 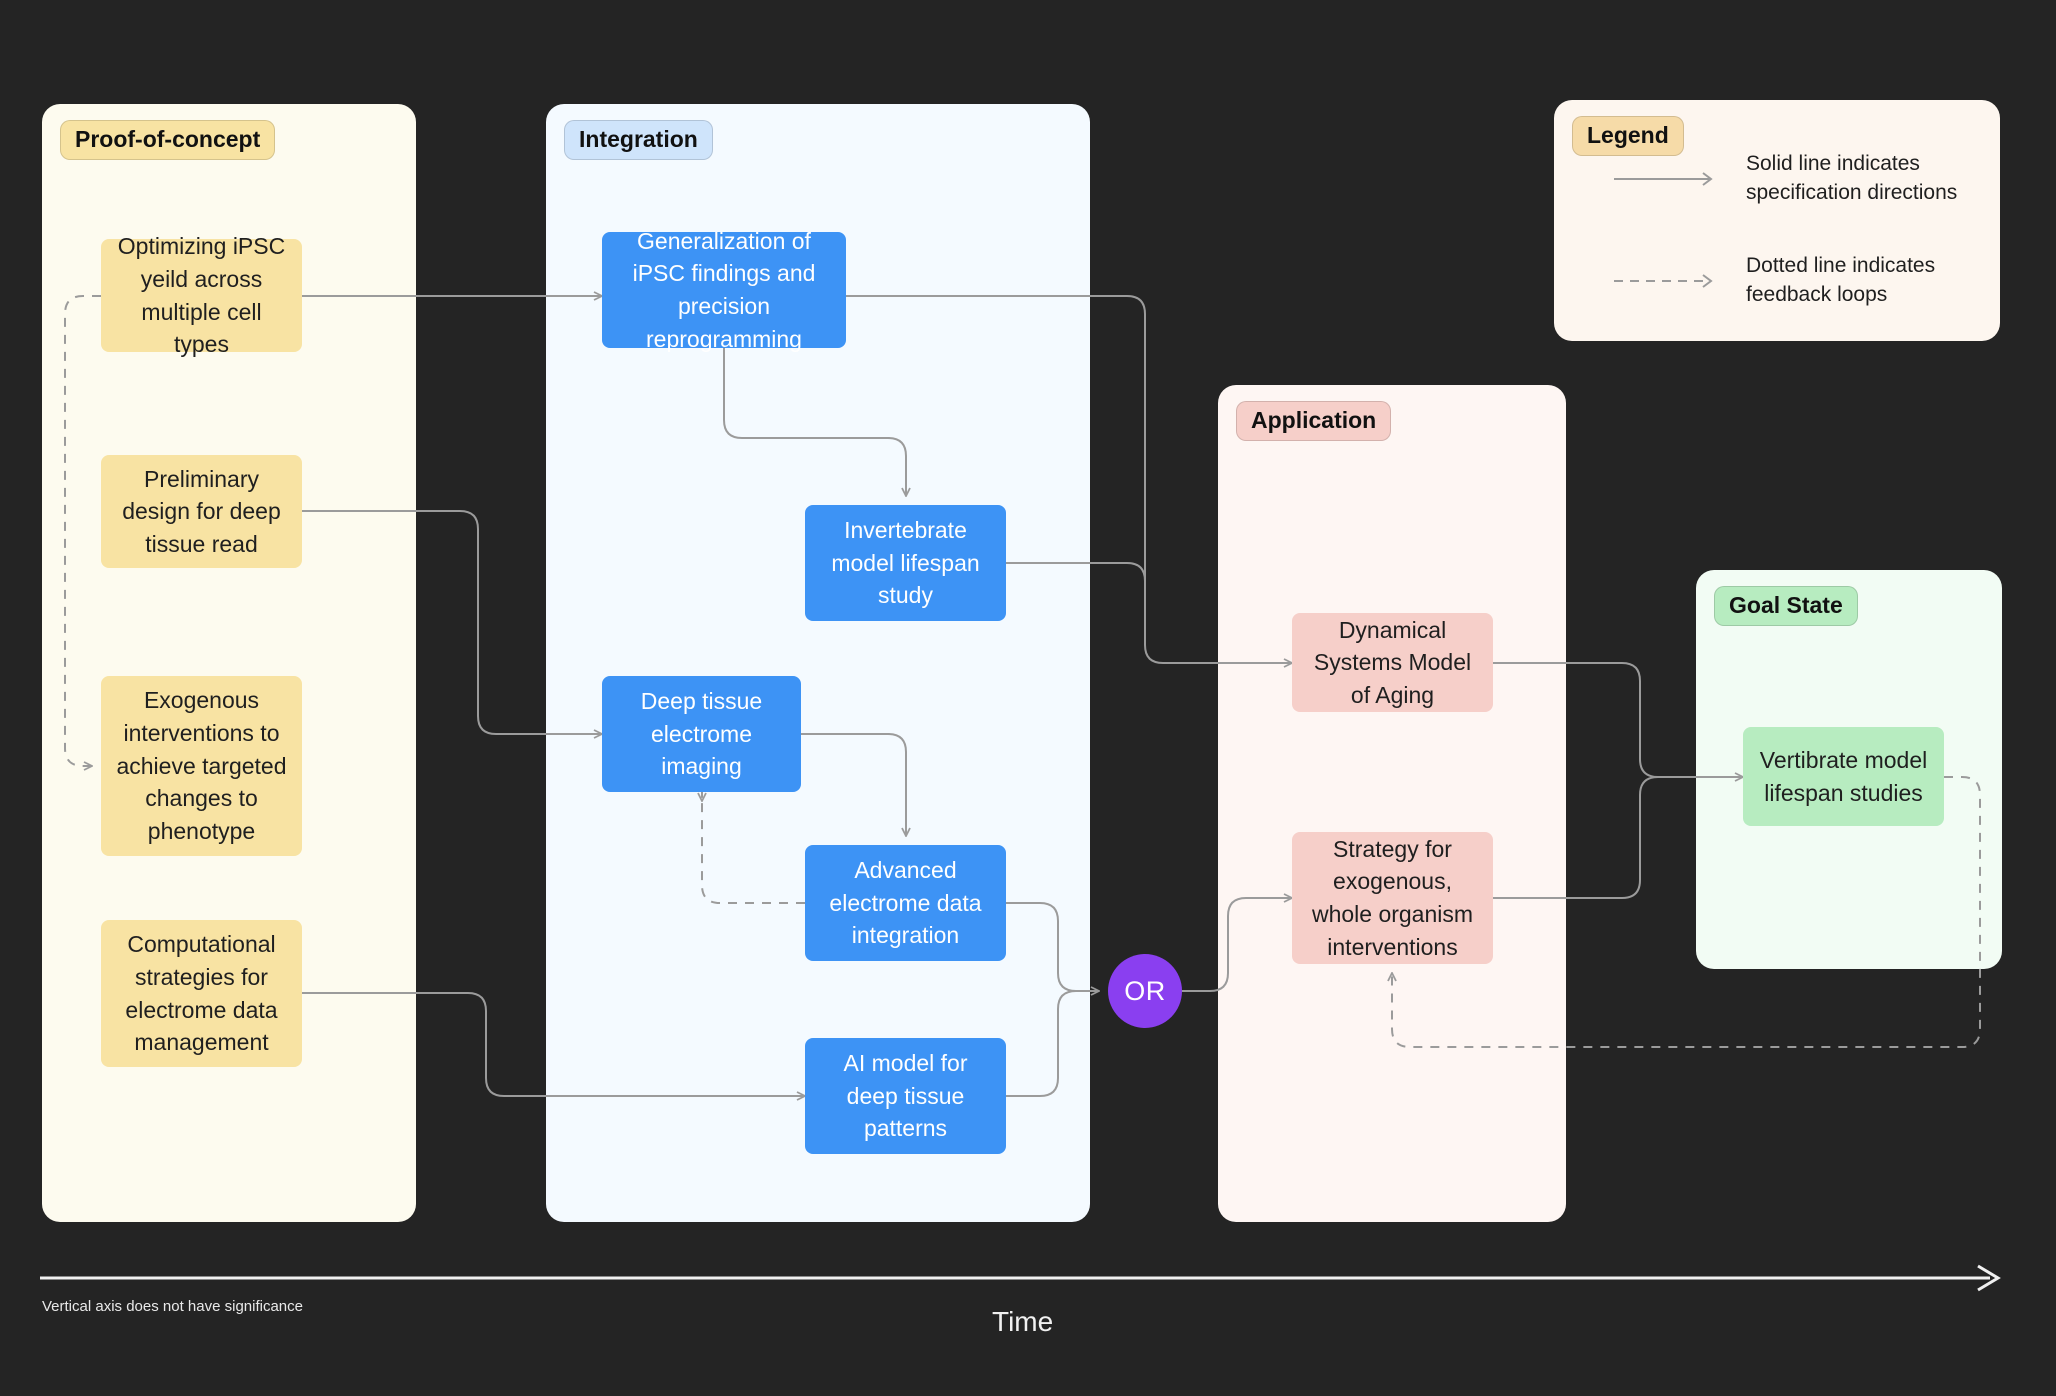 I want to click on node-vertibrate-lifespan: Vertibrate model lifespan studies, so click(x=1843, y=776).